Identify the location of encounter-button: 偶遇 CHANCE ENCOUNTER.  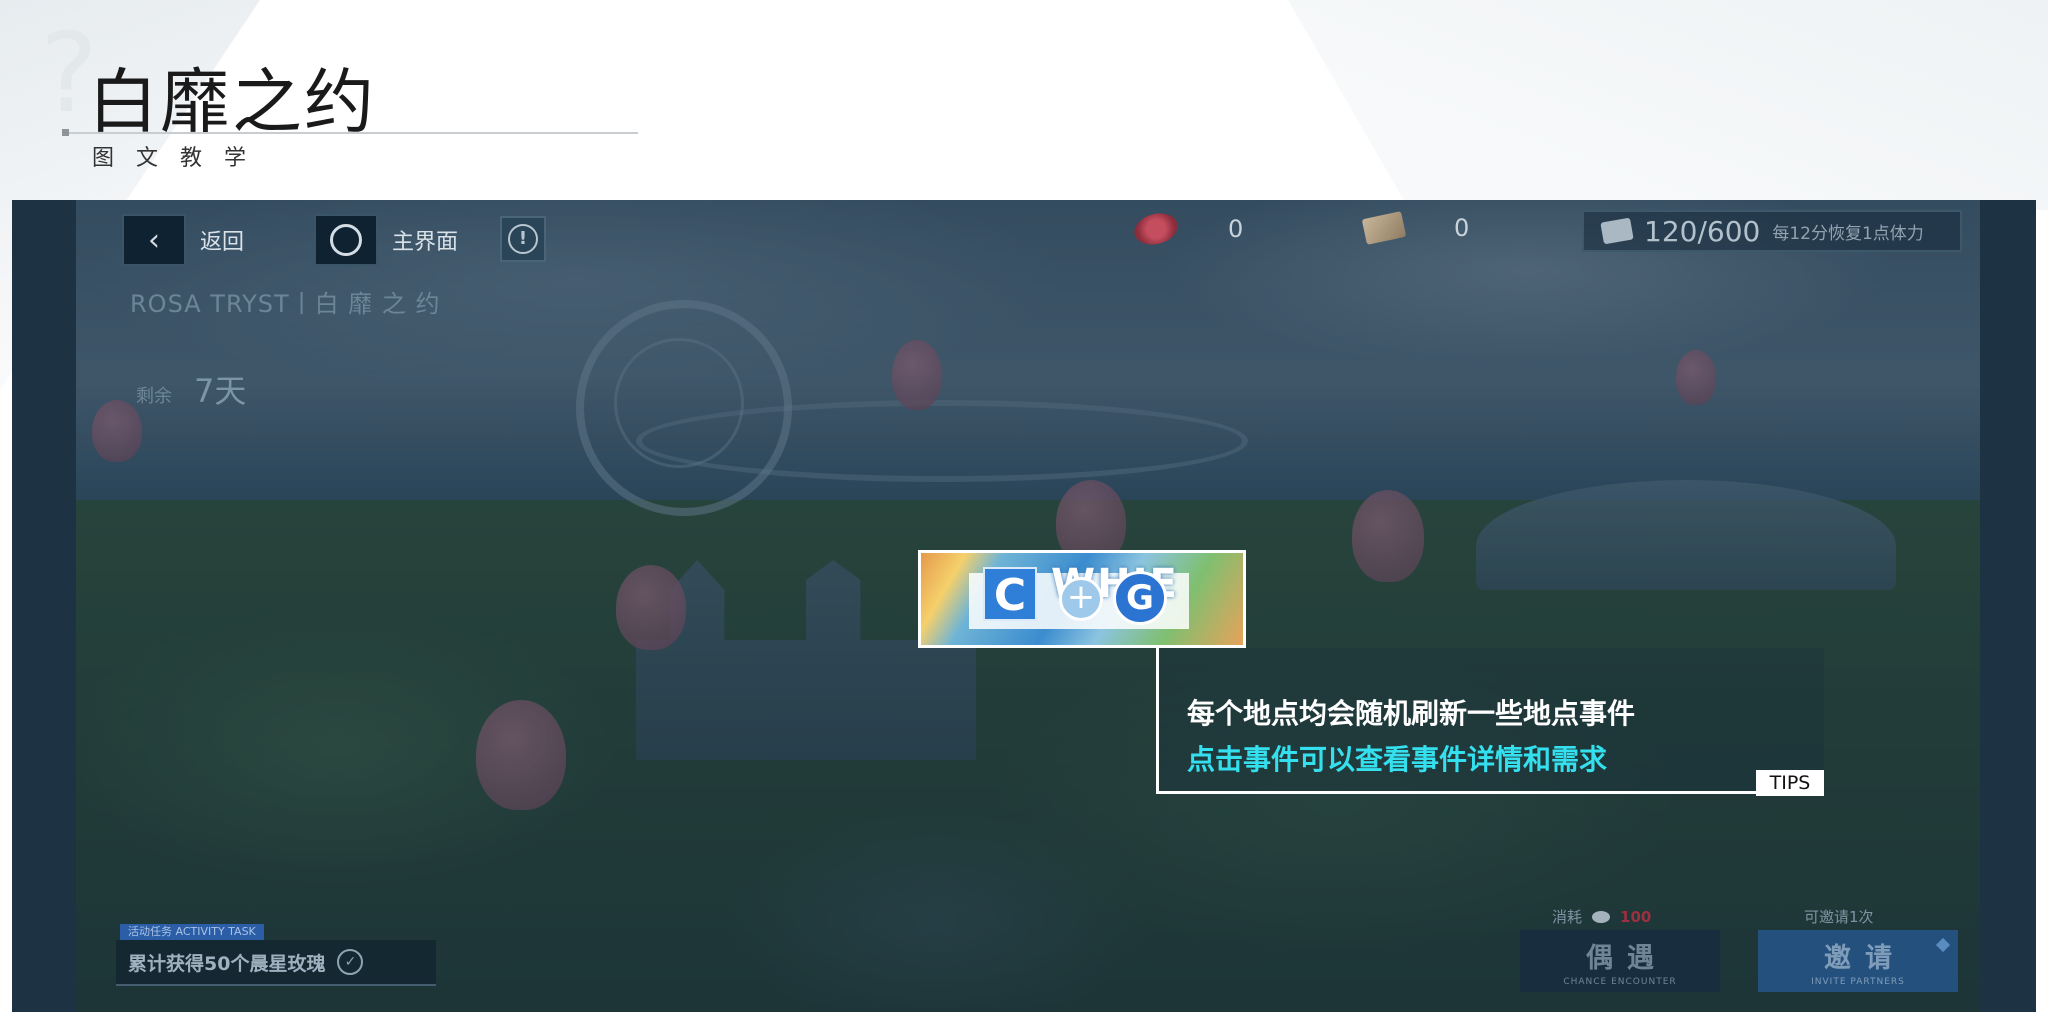
(1620, 961).